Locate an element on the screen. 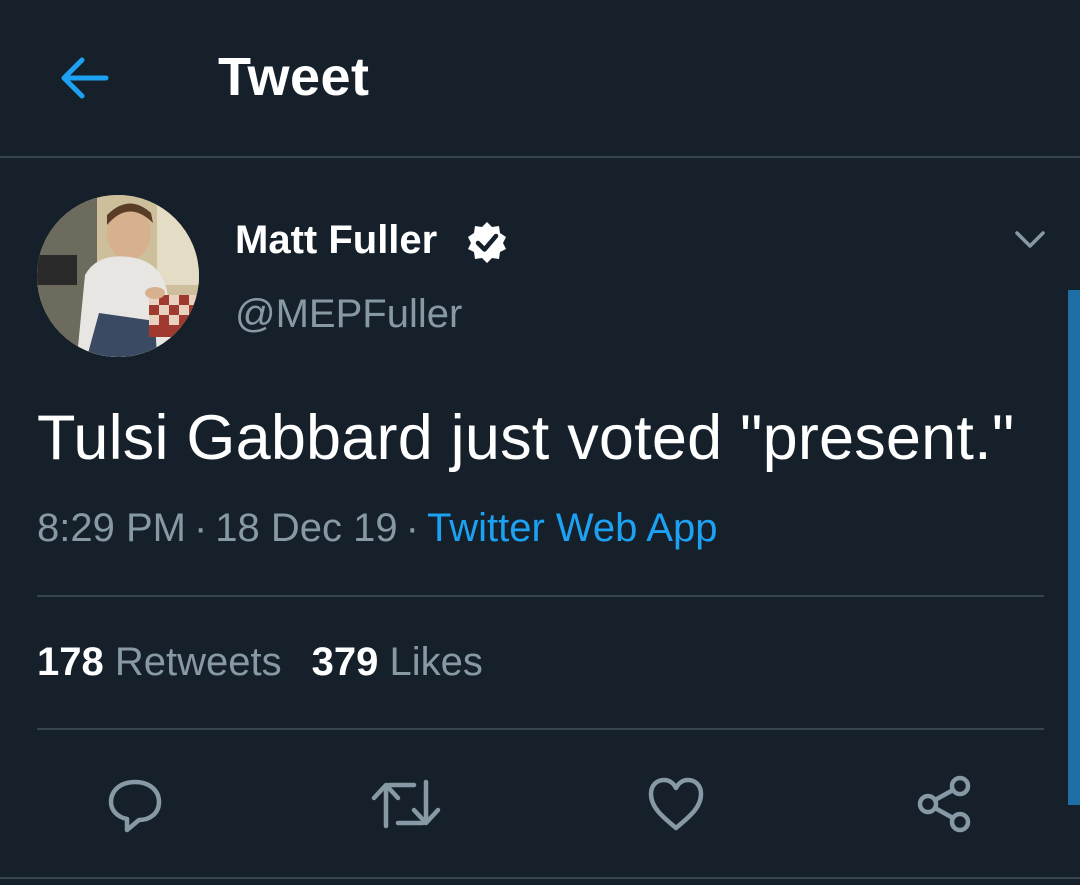 The image size is (1080, 885). tweet-text: Tulsi Gabbard just voted "present." is located at coordinates (526, 438).